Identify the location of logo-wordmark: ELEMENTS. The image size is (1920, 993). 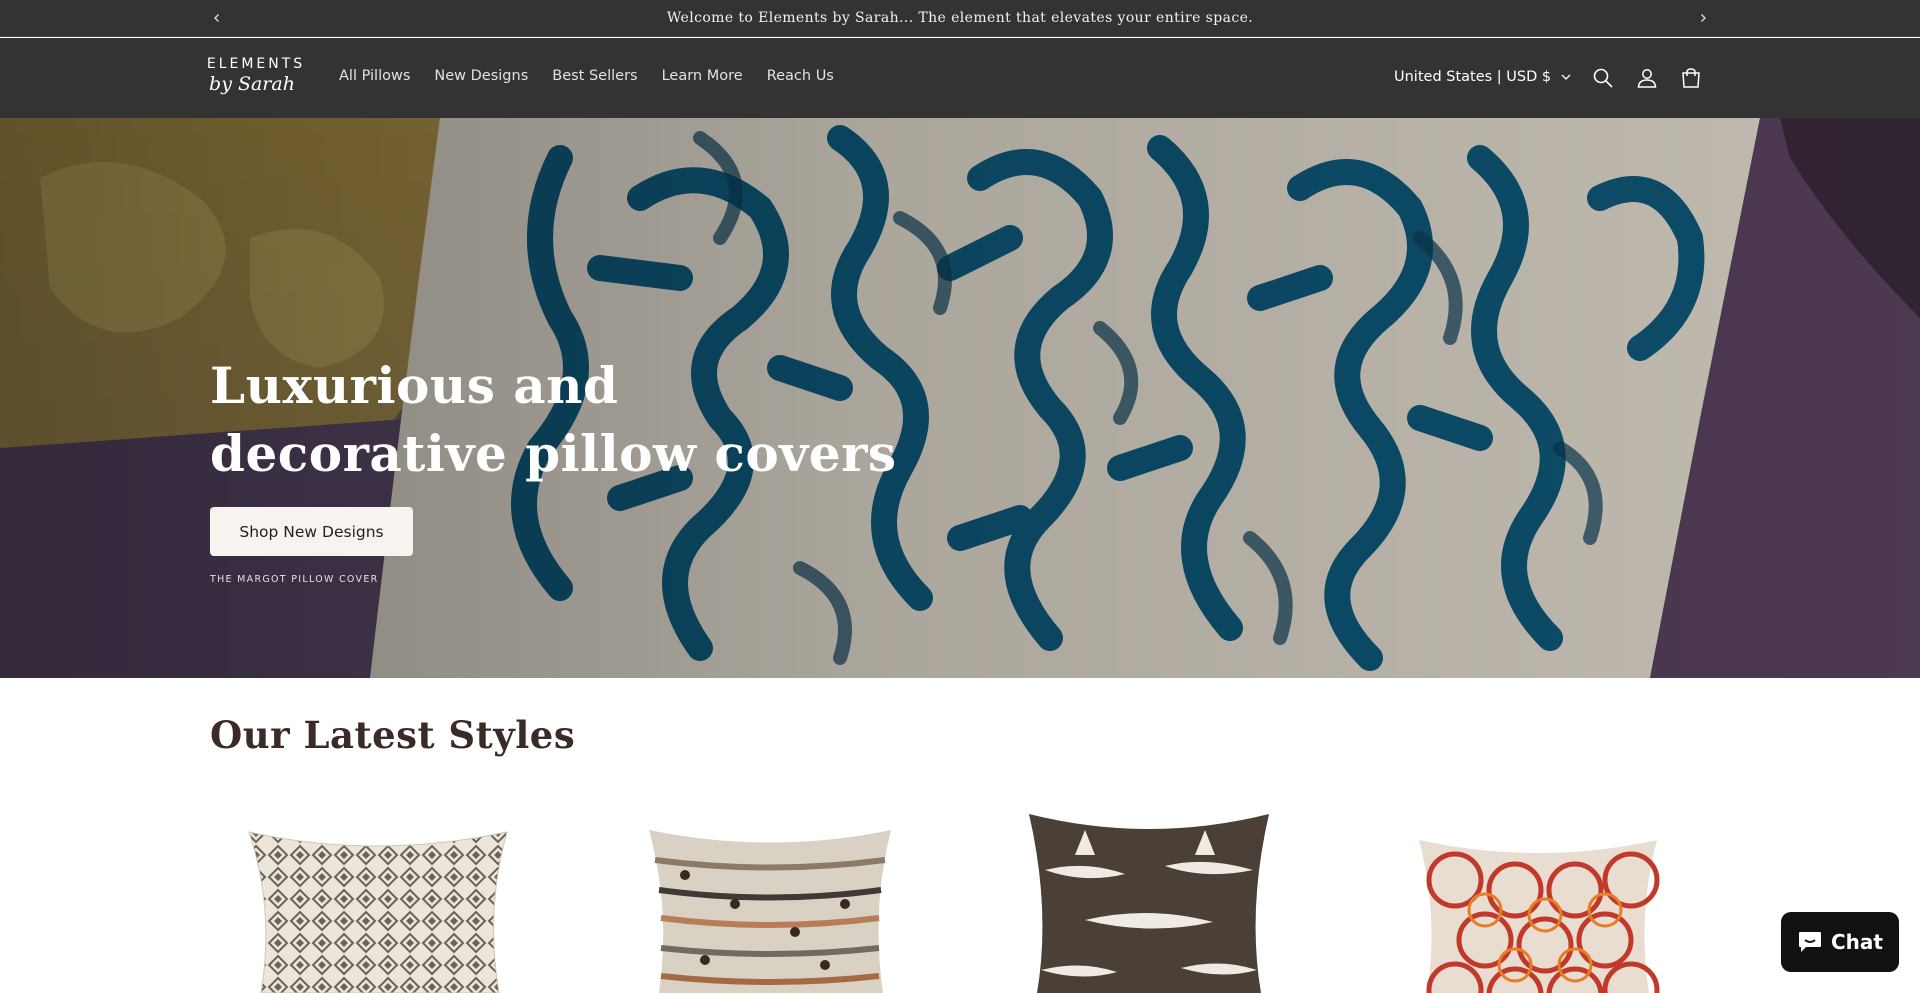
(256, 64).